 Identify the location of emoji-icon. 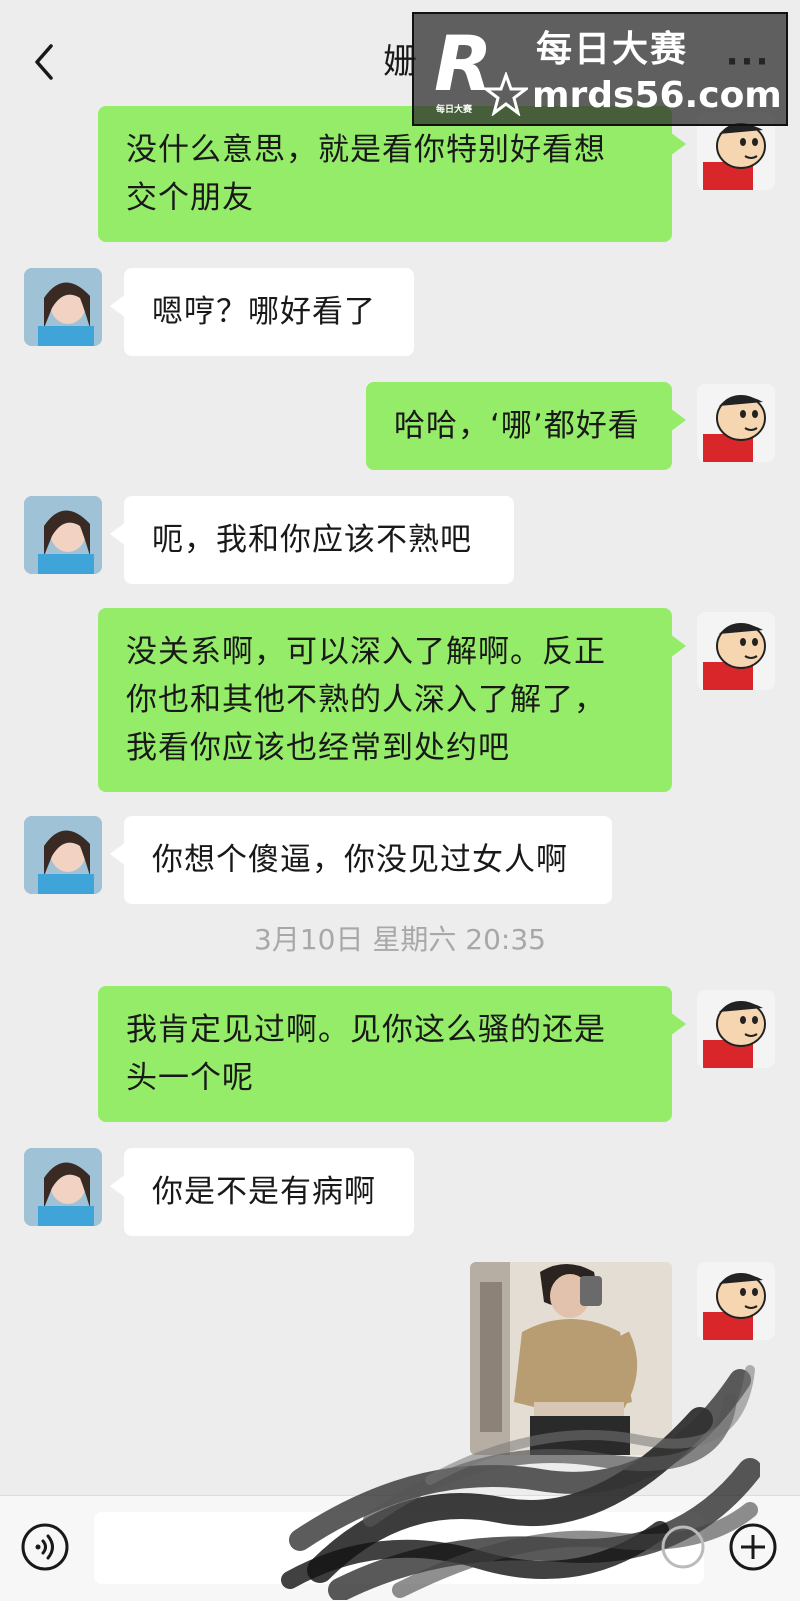
(683, 1547).